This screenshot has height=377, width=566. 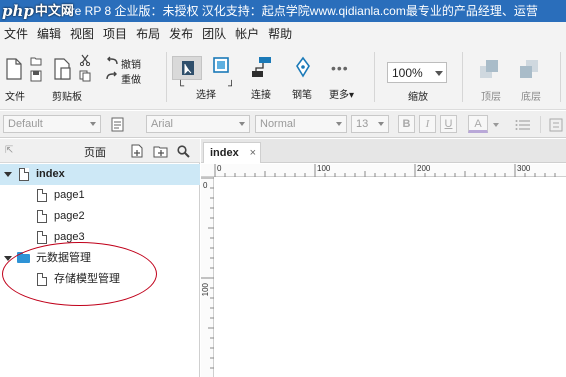 What do you see at coordinates (138, 151) in the screenshot?
I see `add-page-icon` at bounding box center [138, 151].